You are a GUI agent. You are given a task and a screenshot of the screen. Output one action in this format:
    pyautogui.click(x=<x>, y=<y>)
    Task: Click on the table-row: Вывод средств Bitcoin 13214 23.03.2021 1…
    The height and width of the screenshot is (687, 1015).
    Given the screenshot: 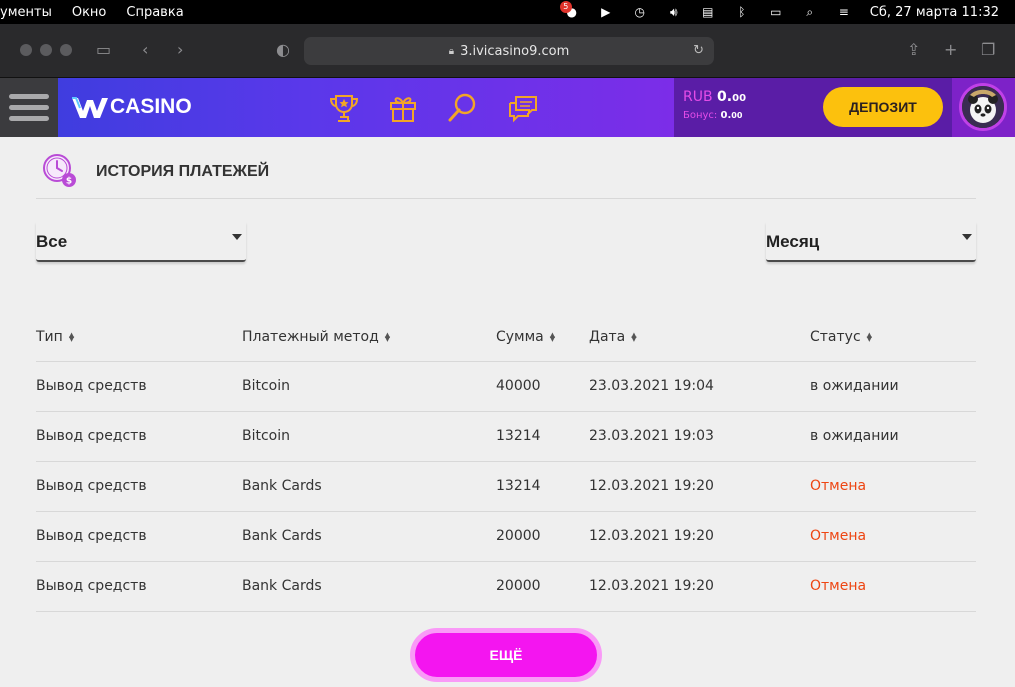 What is the action you would take?
    pyautogui.click(x=506, y=436)
    